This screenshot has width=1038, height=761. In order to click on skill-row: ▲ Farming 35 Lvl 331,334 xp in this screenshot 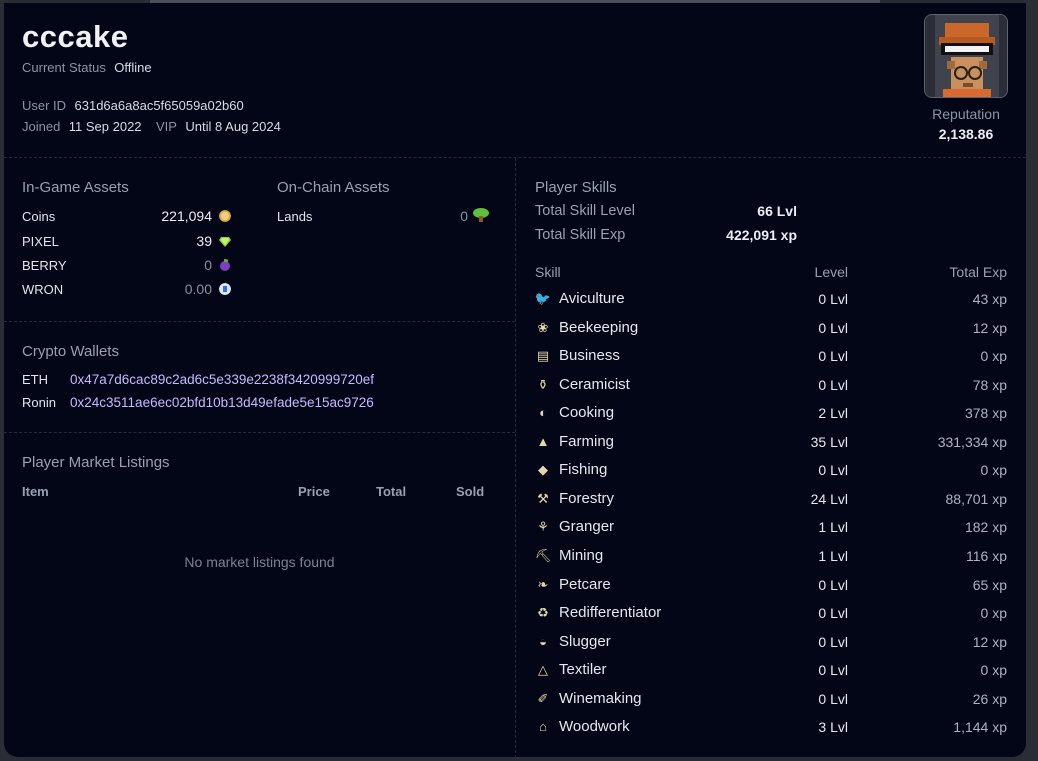, I will do `click(771, 442)`.